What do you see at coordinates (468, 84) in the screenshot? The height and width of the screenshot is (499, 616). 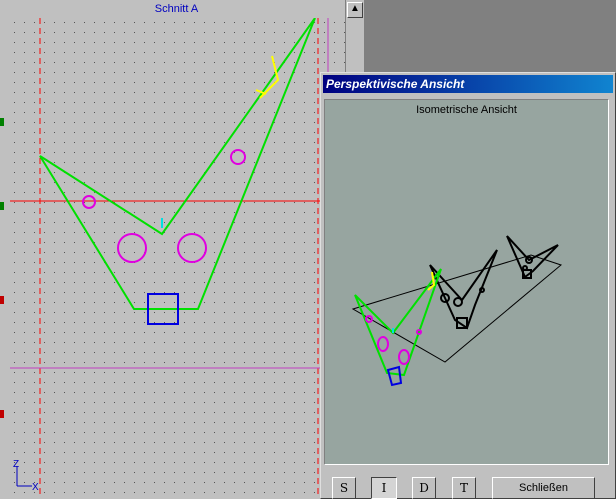 I see `dialog-titlebar: Perspektivische Ansicht` at bounding box center [468, 84].